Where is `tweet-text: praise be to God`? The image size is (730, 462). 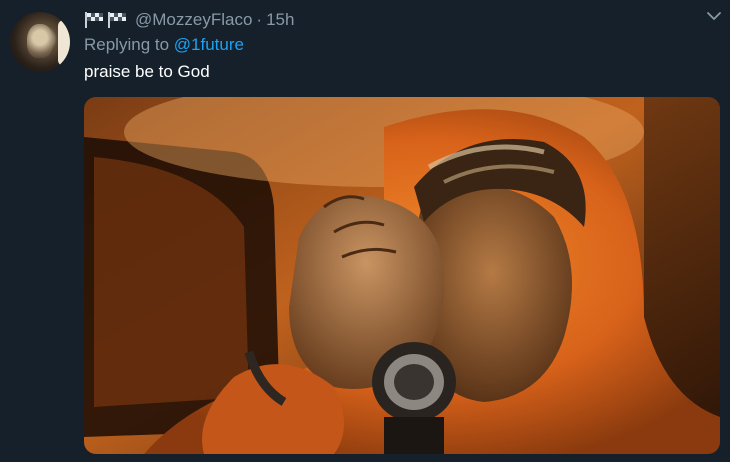
tweet-text: praise be to God is located at coordinates (147, 71).